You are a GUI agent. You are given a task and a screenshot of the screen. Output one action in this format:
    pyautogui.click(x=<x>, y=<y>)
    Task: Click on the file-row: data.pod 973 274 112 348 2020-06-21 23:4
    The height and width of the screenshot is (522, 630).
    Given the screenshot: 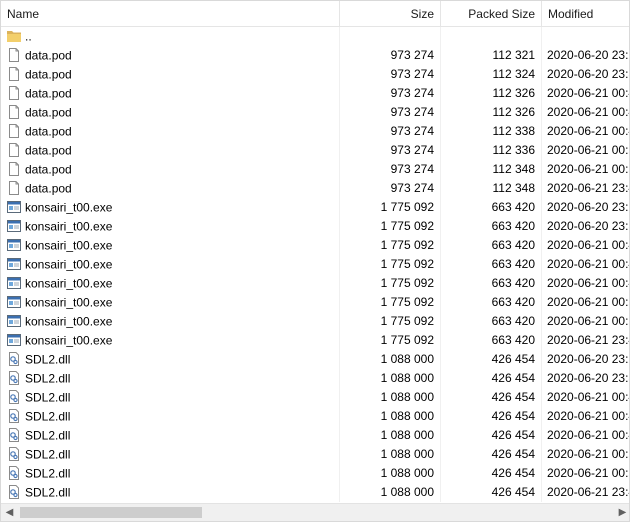 What is the action you would take?
    pyautogui.click(x=315, y=188)
    